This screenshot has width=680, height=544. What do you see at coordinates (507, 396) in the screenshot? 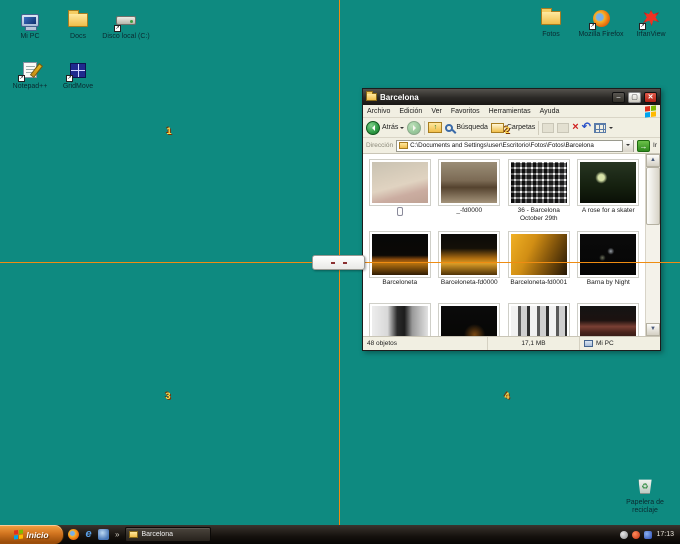
I see `gridmove-zone-number-4: 4` at bounding box center [507, 396].